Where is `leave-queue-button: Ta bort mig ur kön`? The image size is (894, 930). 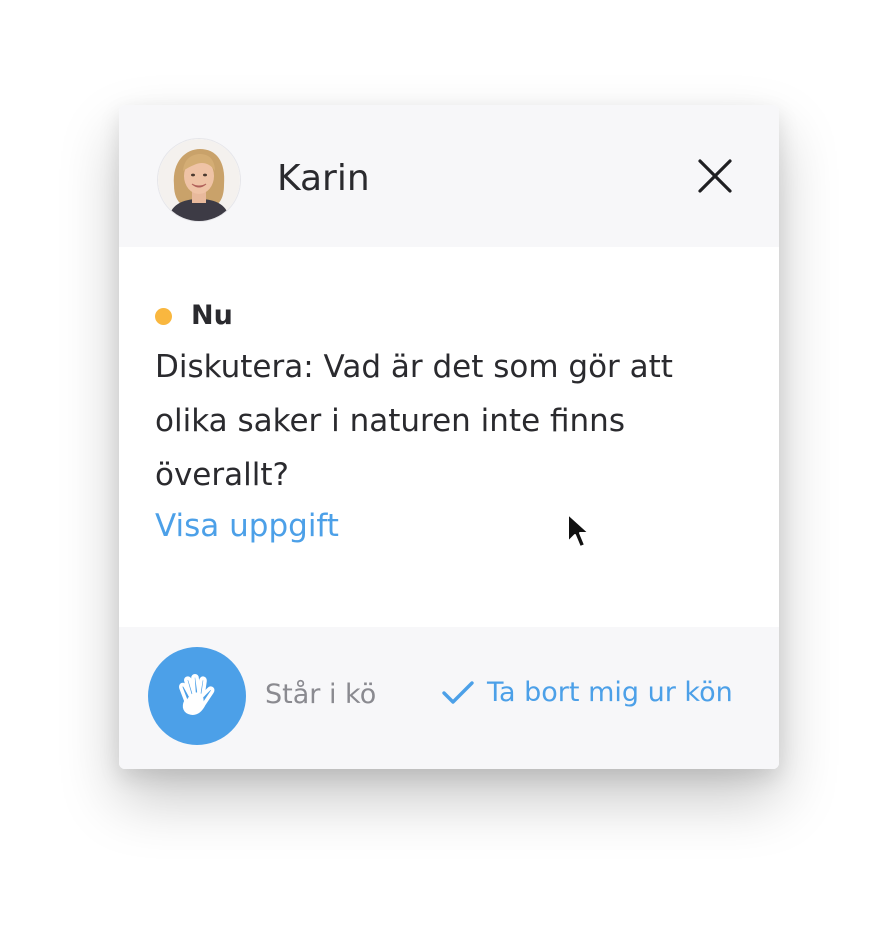
leave-queue-button: Ta bort mig ur kön is located at coordinates (587, 693).